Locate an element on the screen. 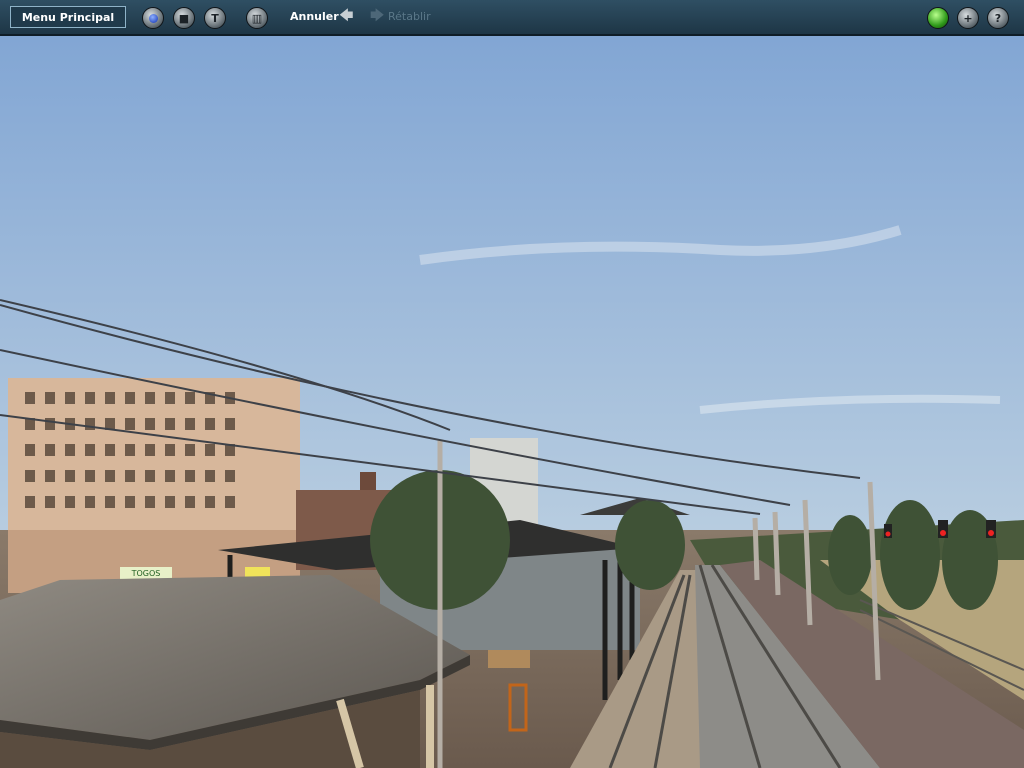 The image size is (1024, 768). trash-icon: ▥ is located at coordinates (257, 18).